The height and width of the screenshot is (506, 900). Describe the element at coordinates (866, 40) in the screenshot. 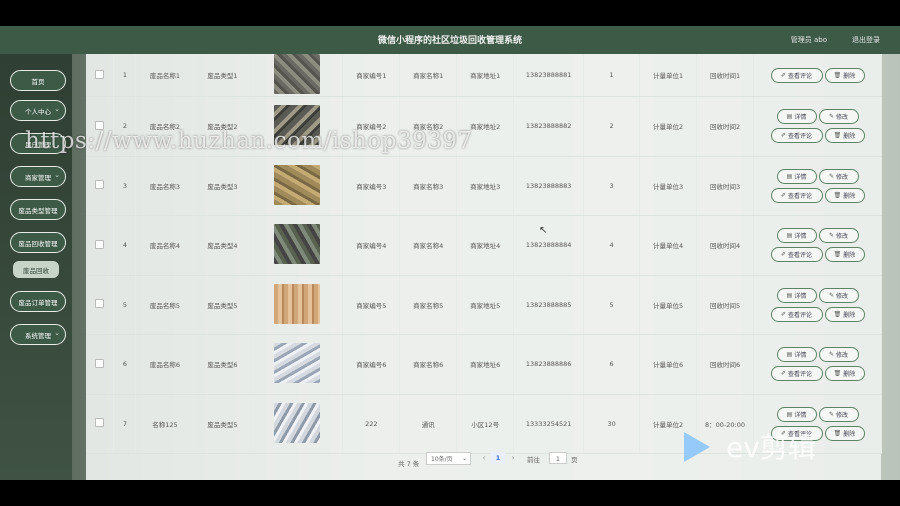

I see `logout-link: 退出登录` at that location.